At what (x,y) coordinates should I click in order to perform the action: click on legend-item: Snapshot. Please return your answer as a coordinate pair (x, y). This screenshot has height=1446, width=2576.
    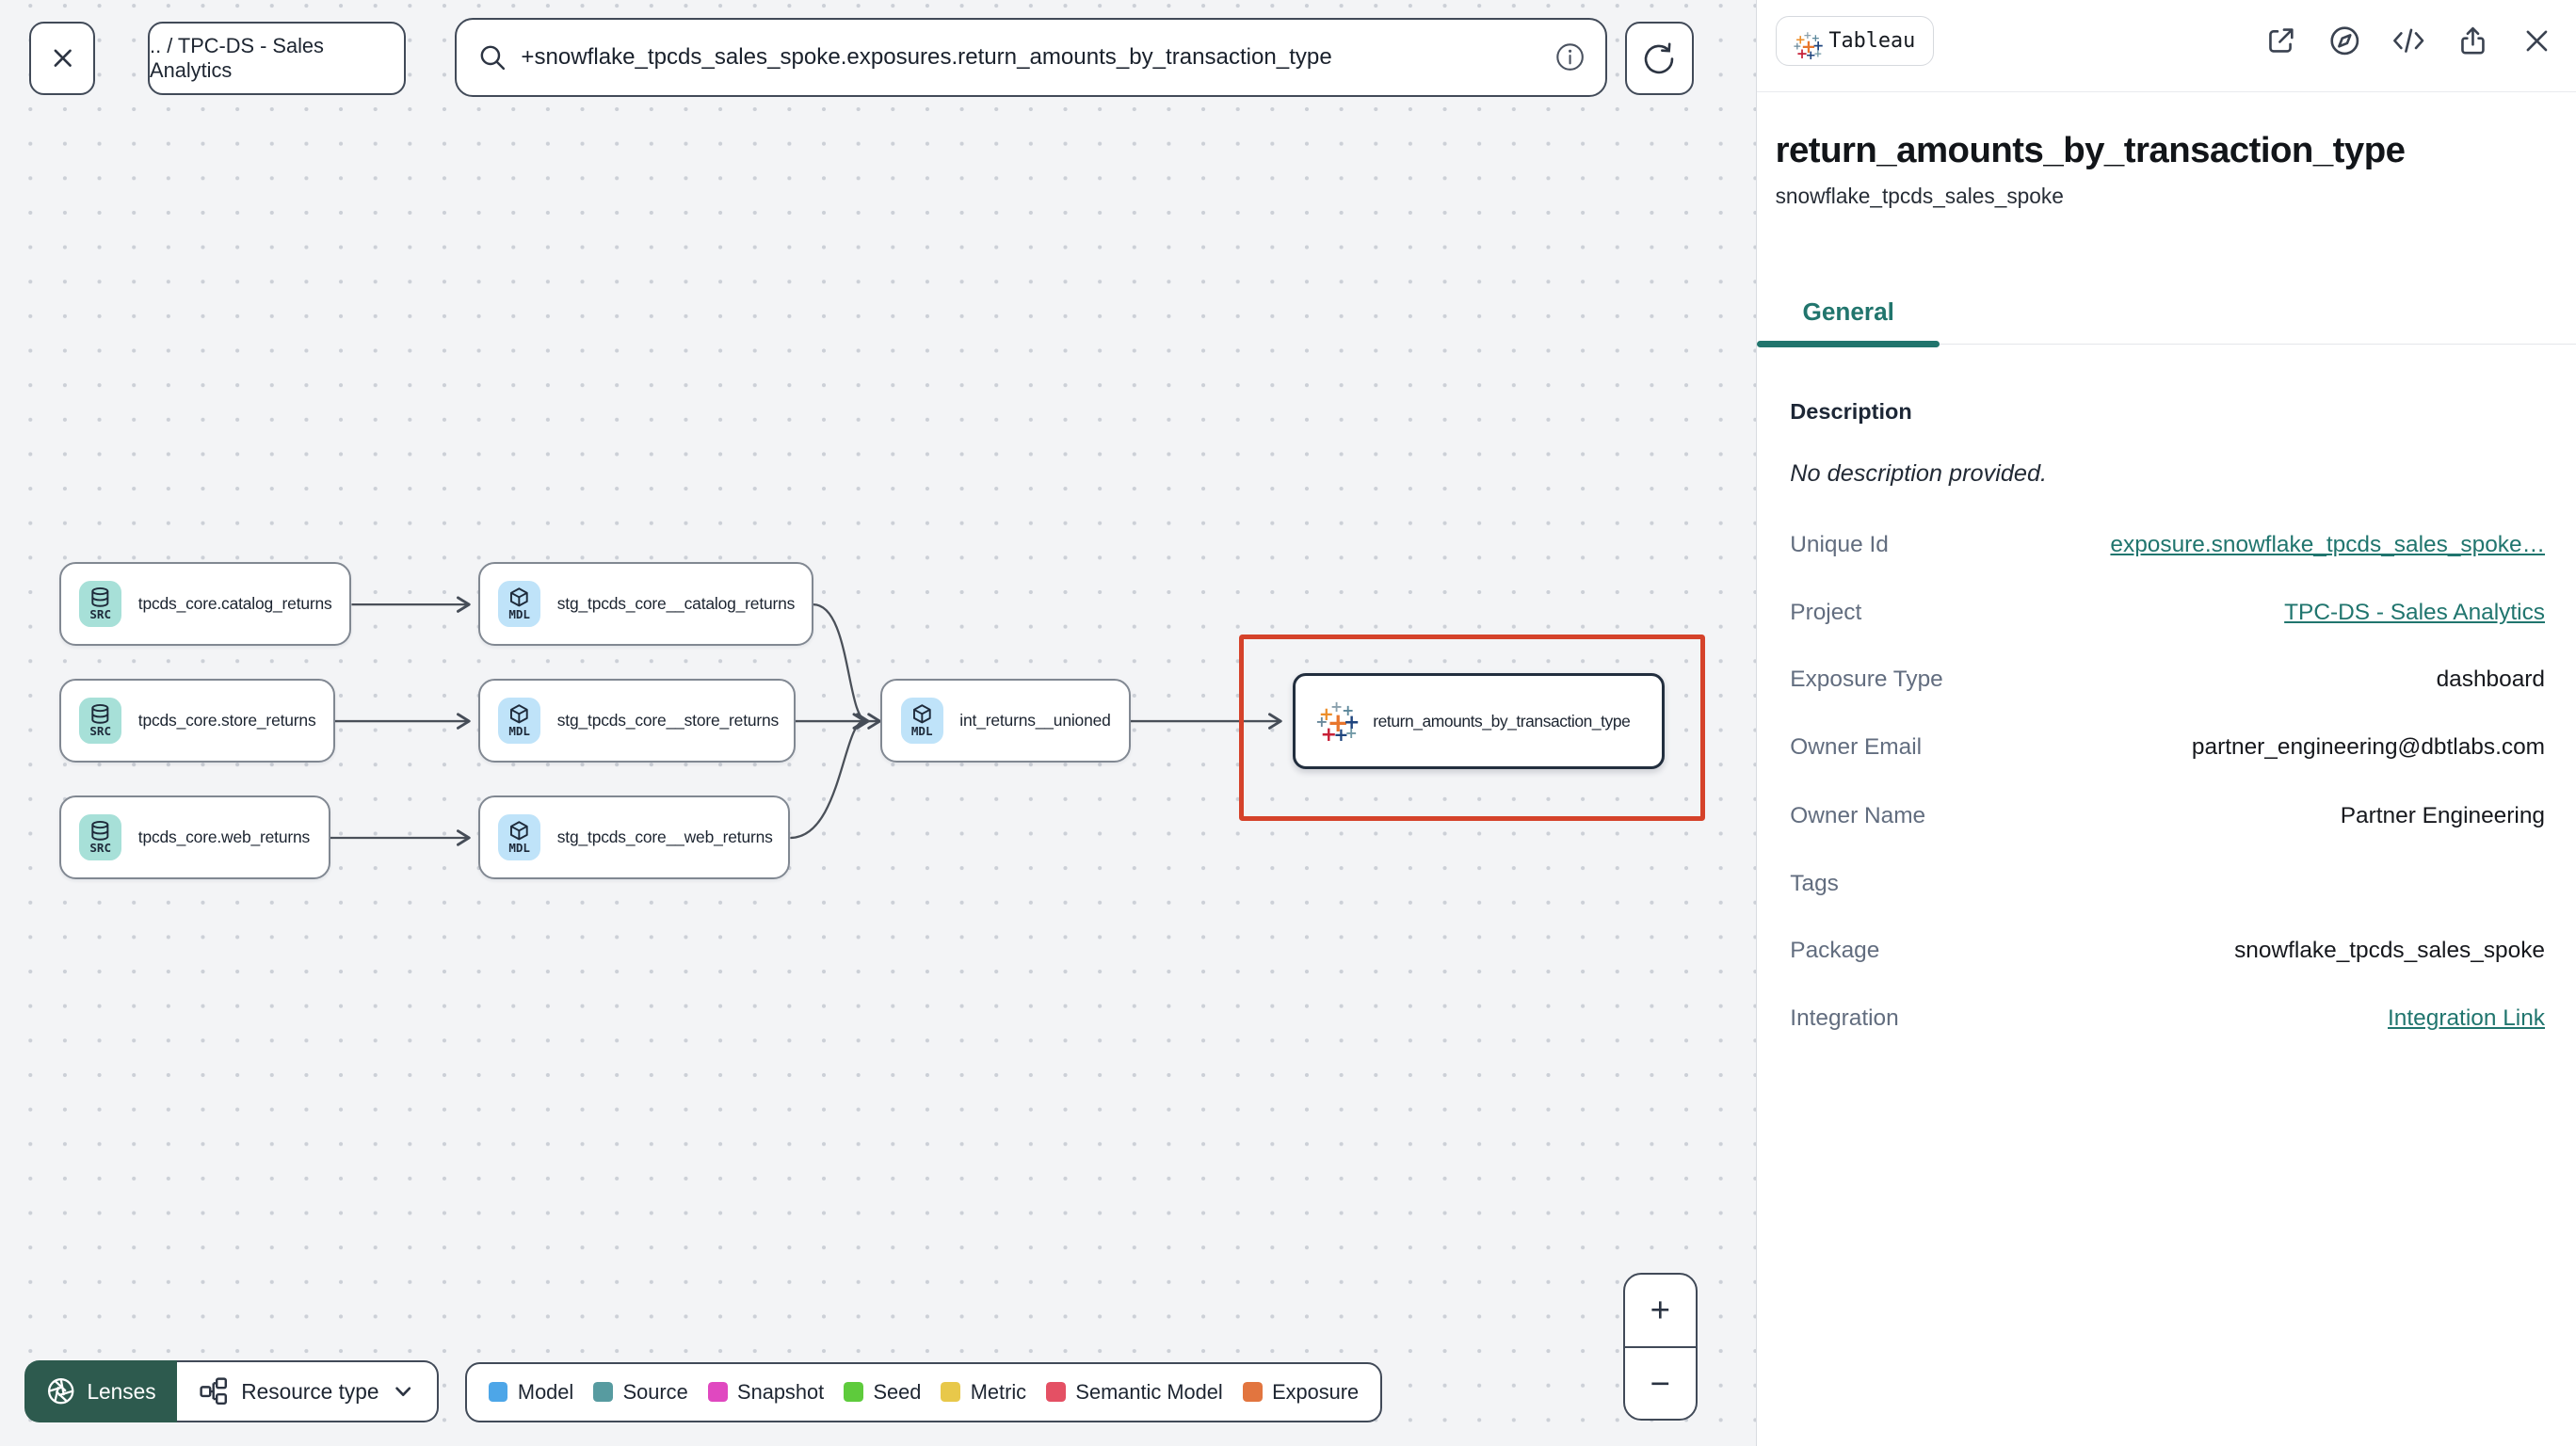
    Looking at the image, I should click on (765, 1392).